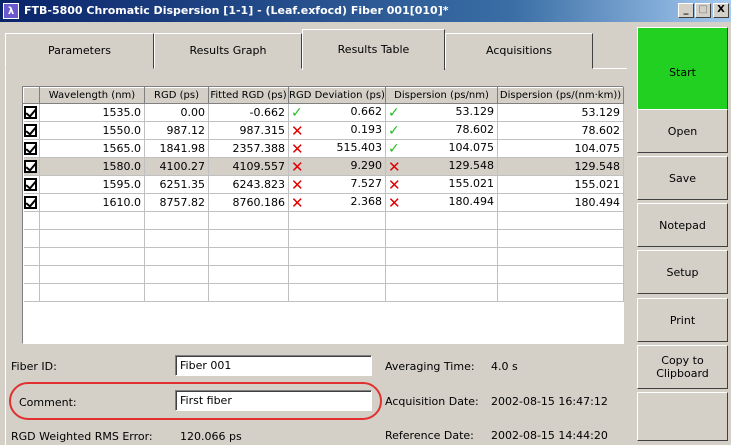 This screenshot has width=731, height=445. Describe the element at coordinates (248, 95) in the screenshot. I see `header-fitted-rgd: Fitted RGD (ps)` at that location.